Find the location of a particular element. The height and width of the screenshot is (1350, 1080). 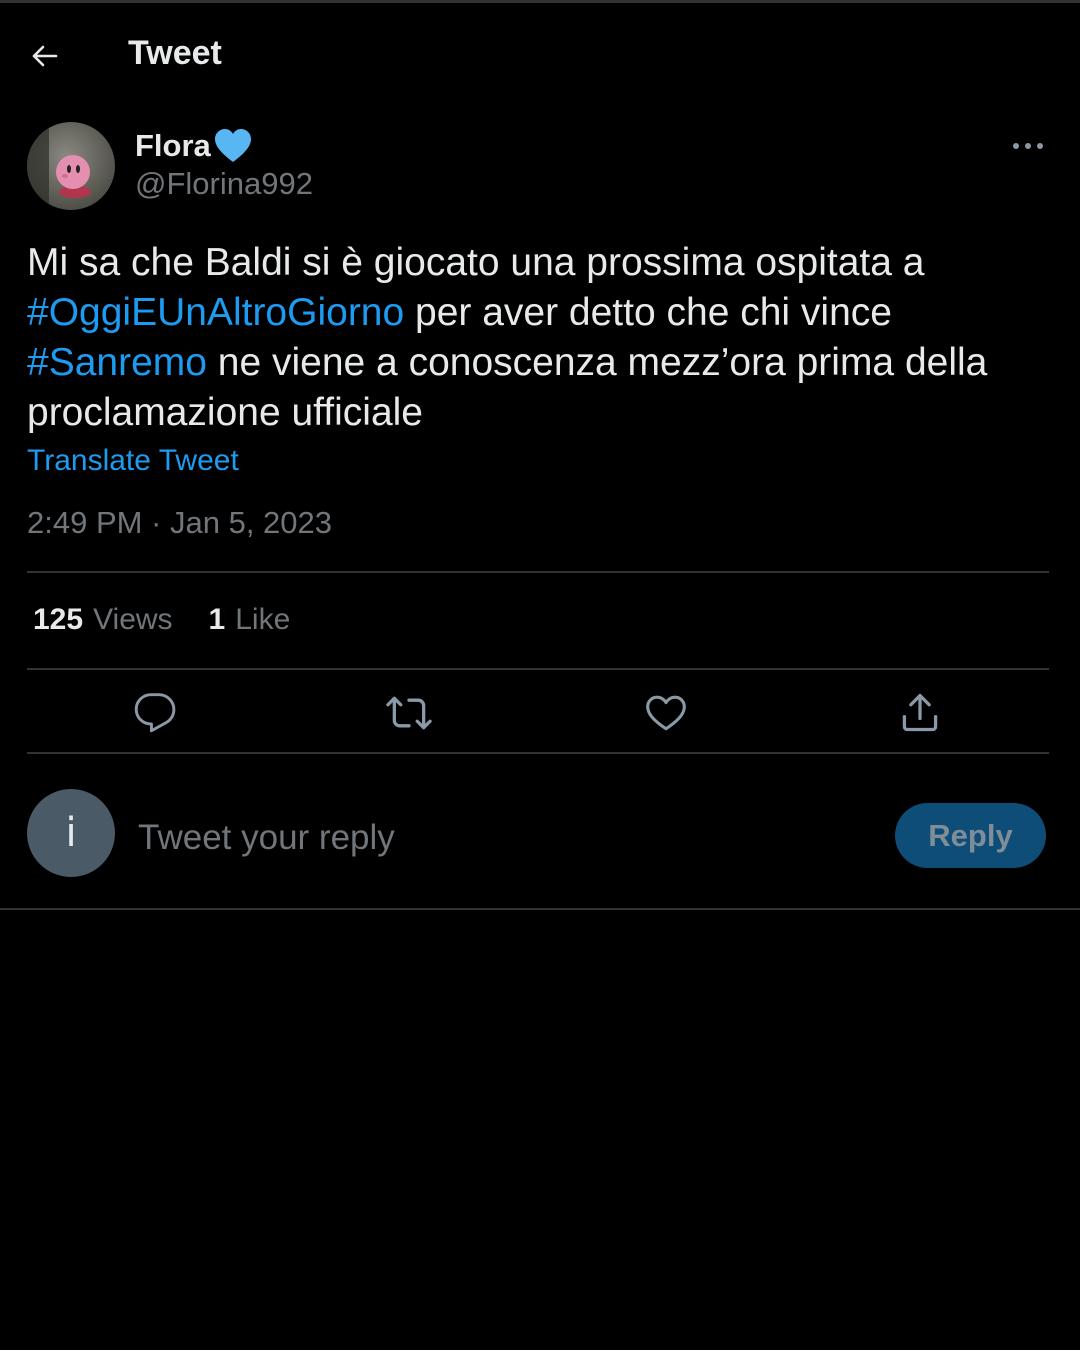

header: Tweet is located at coordinates (540, 55).